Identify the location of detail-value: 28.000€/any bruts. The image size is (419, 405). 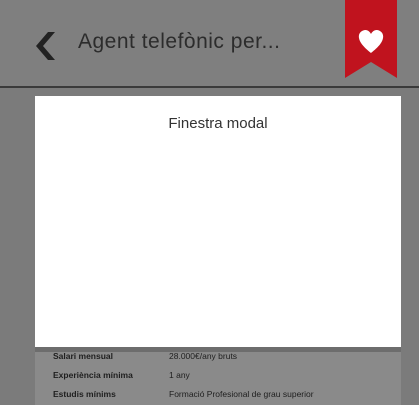
(203, 356).